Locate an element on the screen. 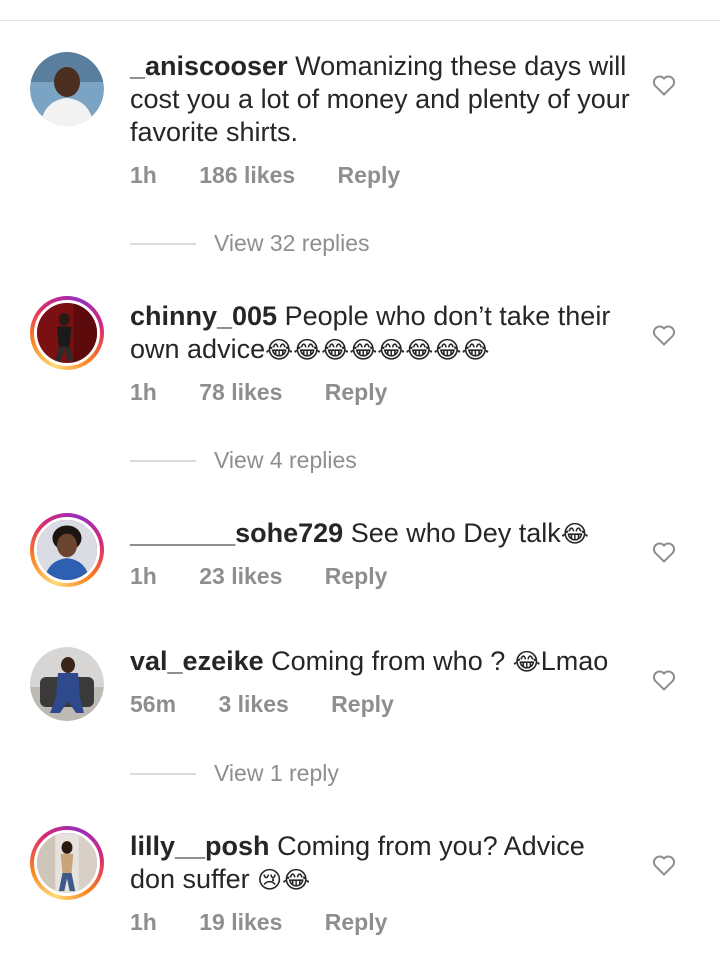 The width and height of the screenshot is (720, 960). comment-meta: 1h 23 likes Reply is located at coordinates (276, 576).